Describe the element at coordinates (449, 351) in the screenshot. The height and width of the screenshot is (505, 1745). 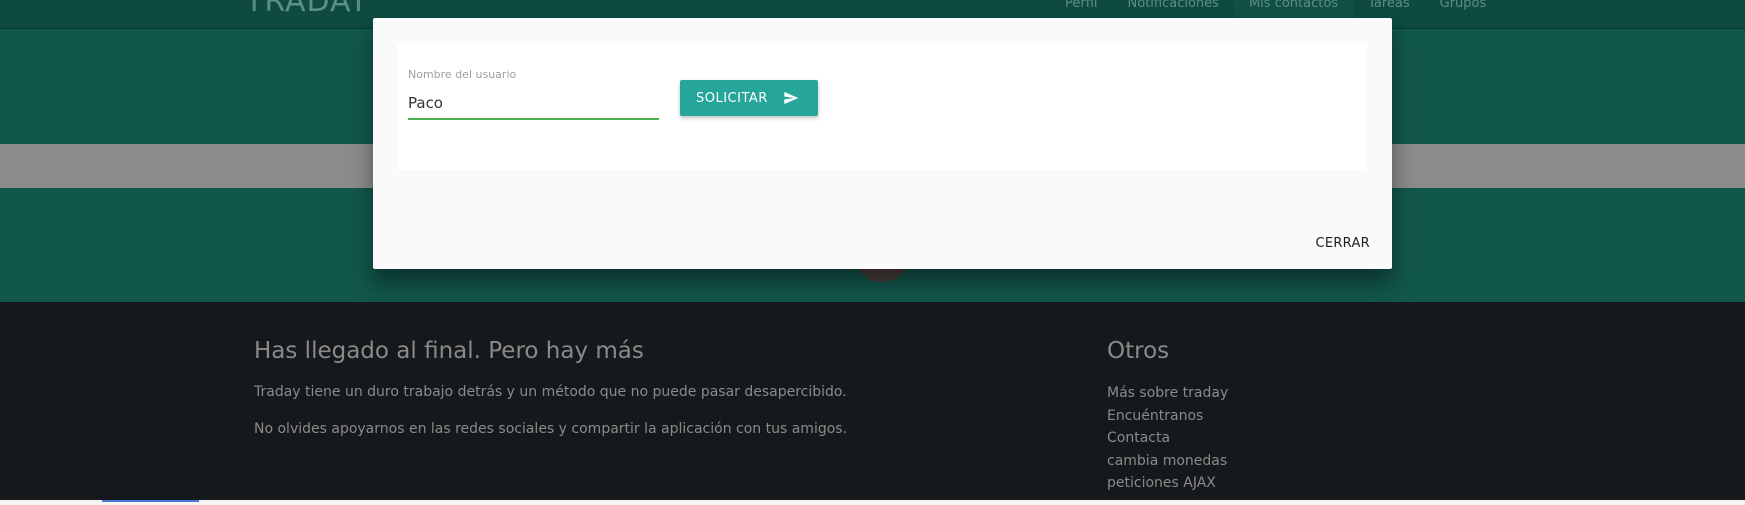
I see `footer-title: Has llegado al final. Pero hay más` at that location.